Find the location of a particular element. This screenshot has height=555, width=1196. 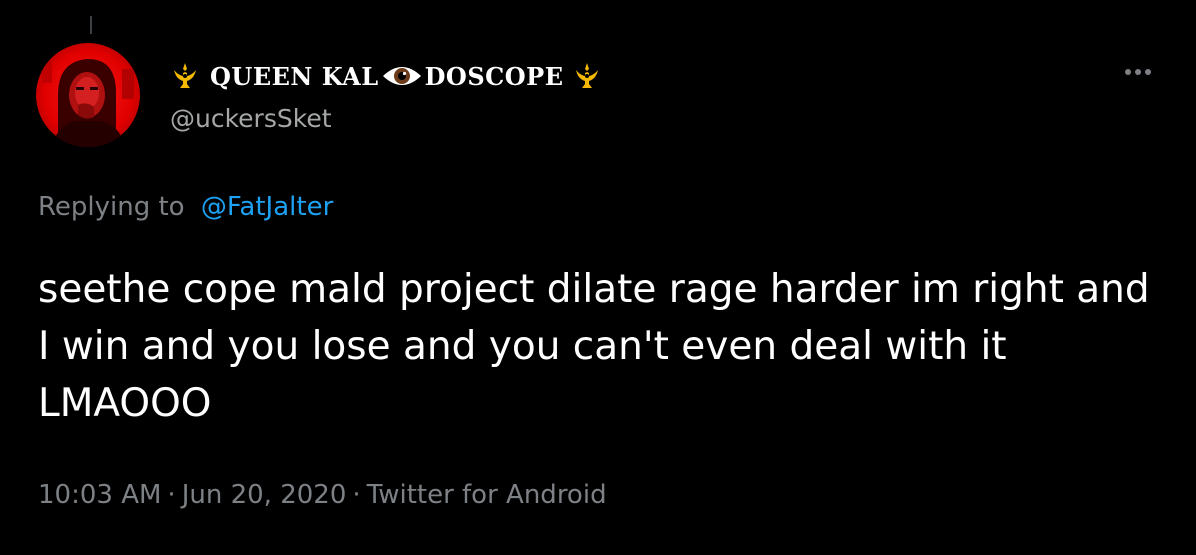

eye-icon is located at coordinates (402, 76).